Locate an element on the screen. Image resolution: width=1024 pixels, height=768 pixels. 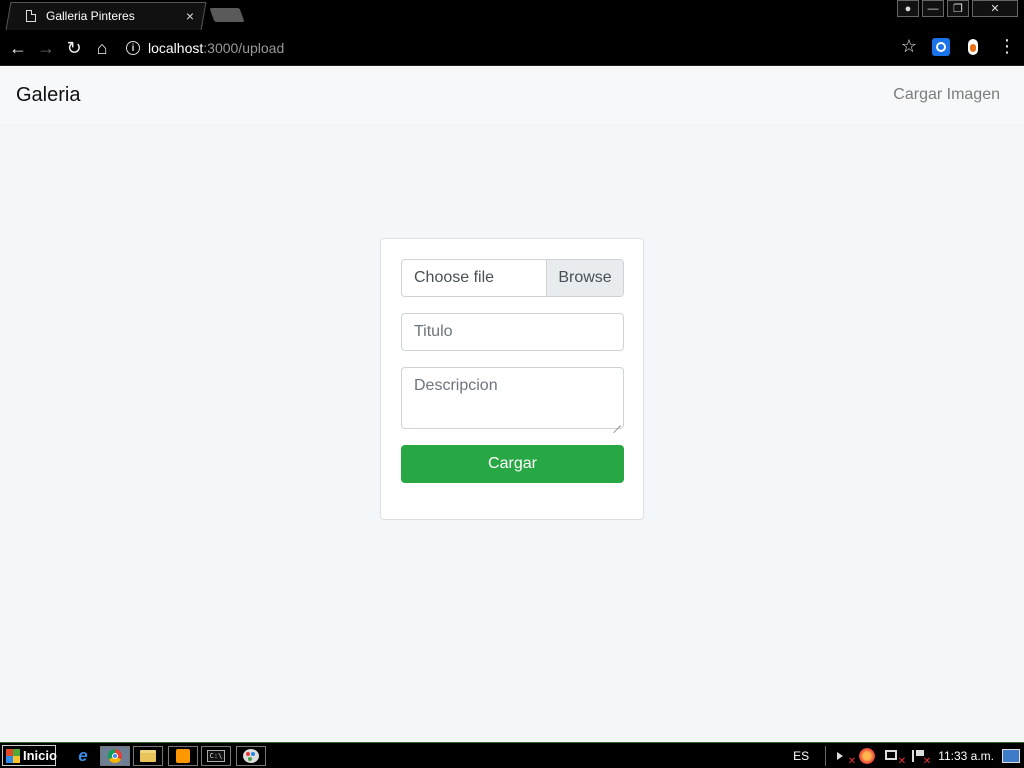
cmd-text: C:\ is located at coordinates (216, 756).